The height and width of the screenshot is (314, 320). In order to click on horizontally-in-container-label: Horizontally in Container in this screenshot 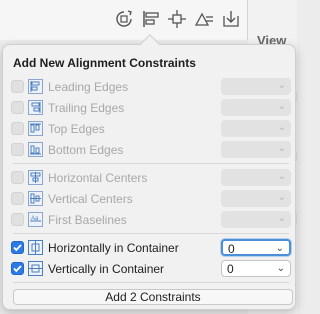, I will do `click(113, 248)`.